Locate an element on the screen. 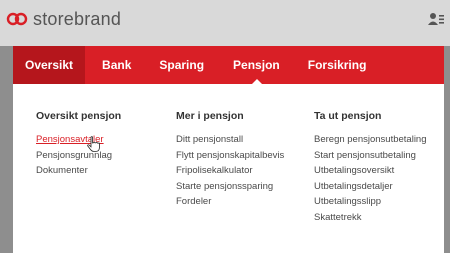 This screenshot has height=253, width=450. column-title: Ta ut pensjon is located at coordinates (348, 116).